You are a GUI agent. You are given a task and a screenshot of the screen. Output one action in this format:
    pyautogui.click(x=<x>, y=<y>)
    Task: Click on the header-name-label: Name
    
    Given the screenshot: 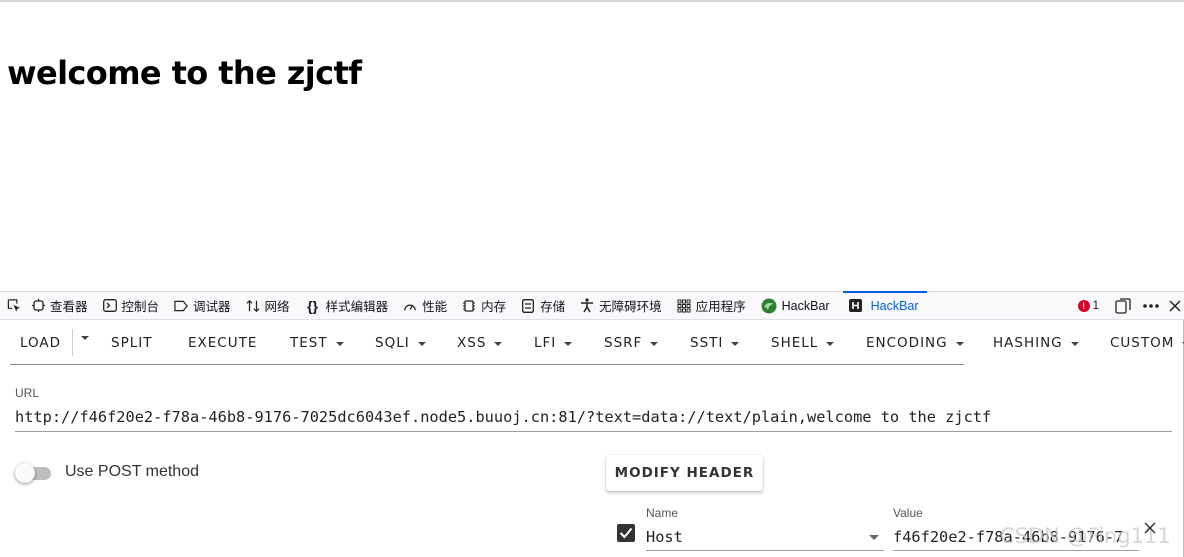 What is the action you would take?
    pyautogui.click(x=662, y=513)
    